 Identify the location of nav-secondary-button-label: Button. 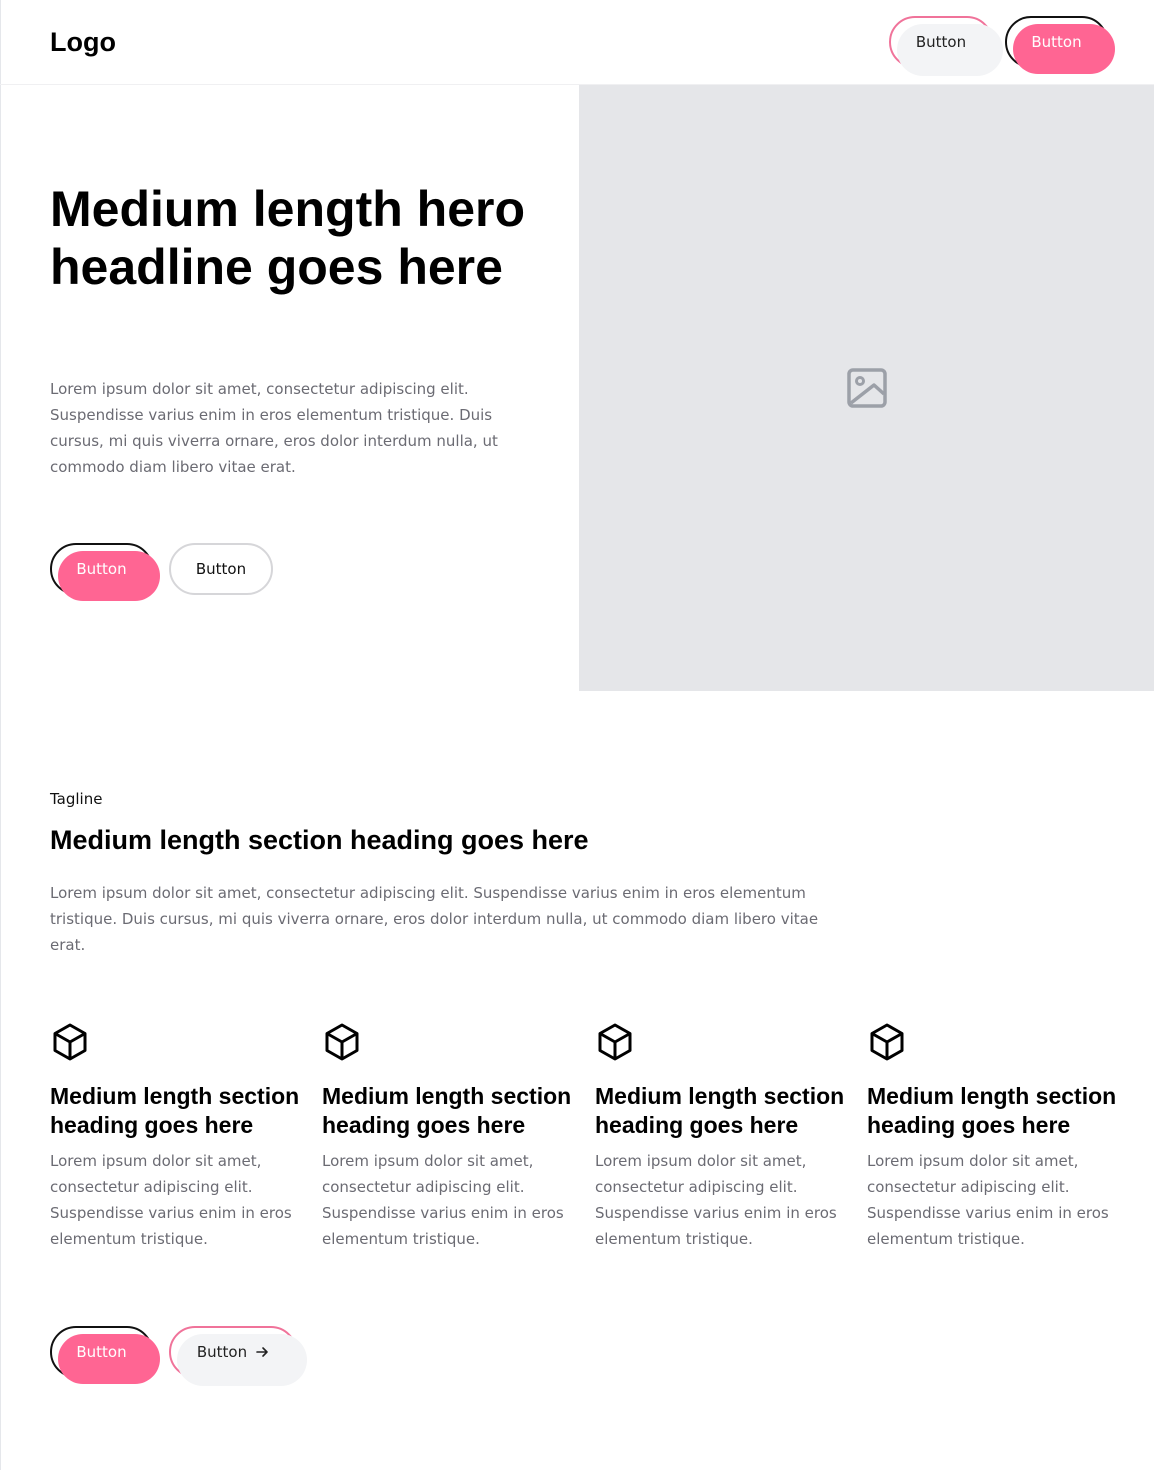
(941, 42).